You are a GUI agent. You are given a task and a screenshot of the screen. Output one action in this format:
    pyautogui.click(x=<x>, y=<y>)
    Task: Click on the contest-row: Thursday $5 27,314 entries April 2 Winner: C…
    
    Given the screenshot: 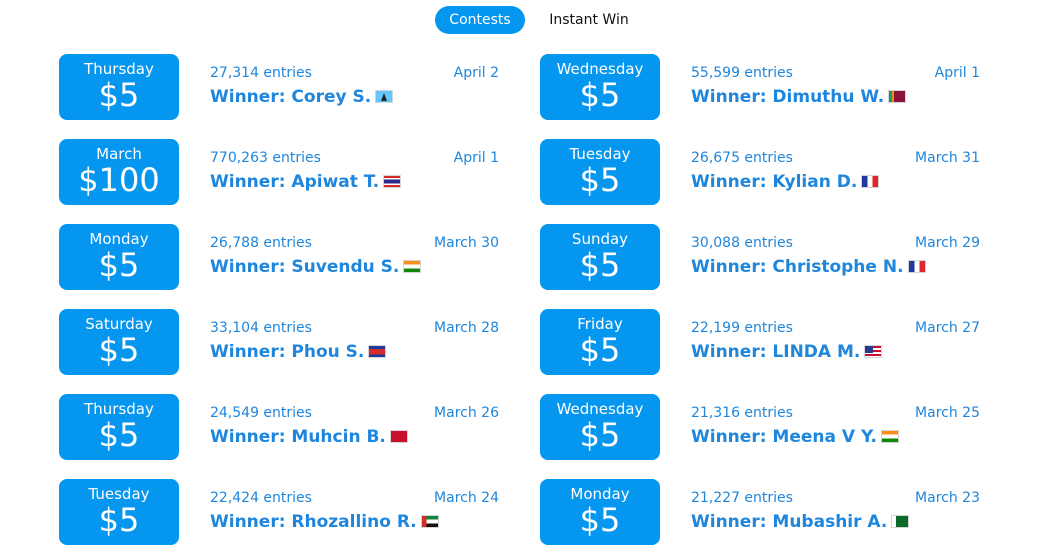 What is the action you would take?
    pyautogui.click(x=522, y=87)
    